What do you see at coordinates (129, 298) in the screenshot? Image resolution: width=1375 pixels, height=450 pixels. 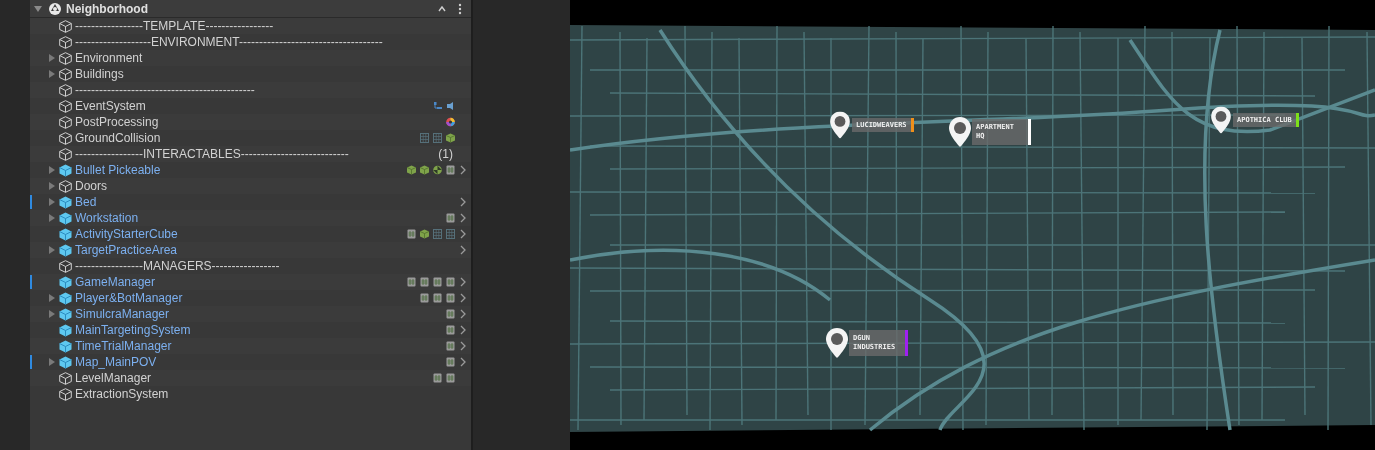 I see `object-name: Player&BotManager` at bounding box center [129, 298].